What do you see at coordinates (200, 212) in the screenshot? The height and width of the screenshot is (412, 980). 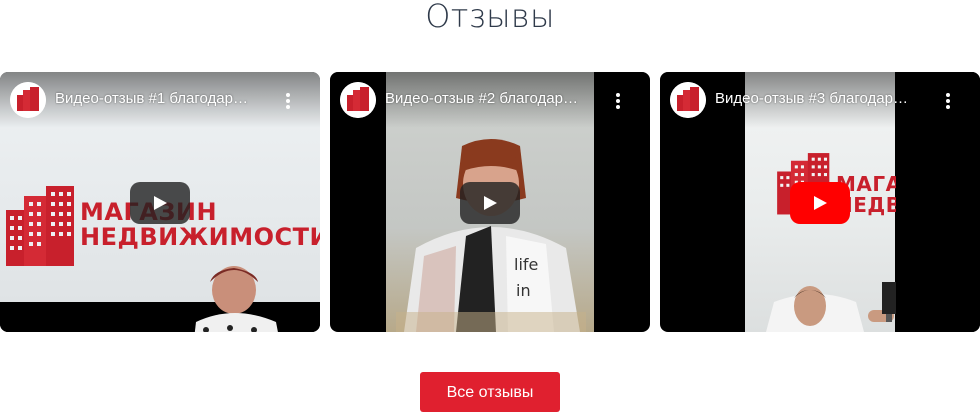 I see `brand-sign-line-1: МАГАЗИН` at bounding box center [200, 212].